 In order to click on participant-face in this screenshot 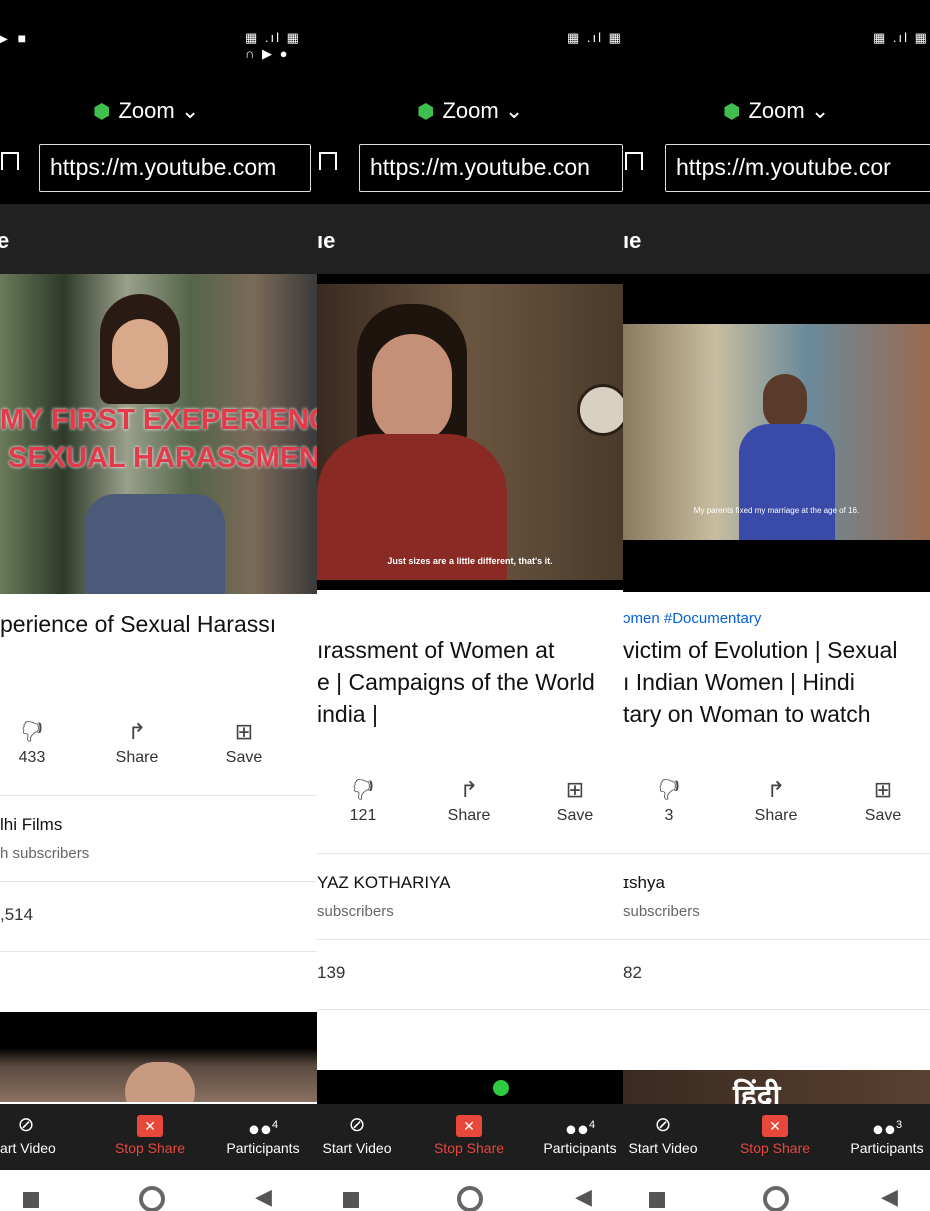, I will do `click(160, 1082)`.